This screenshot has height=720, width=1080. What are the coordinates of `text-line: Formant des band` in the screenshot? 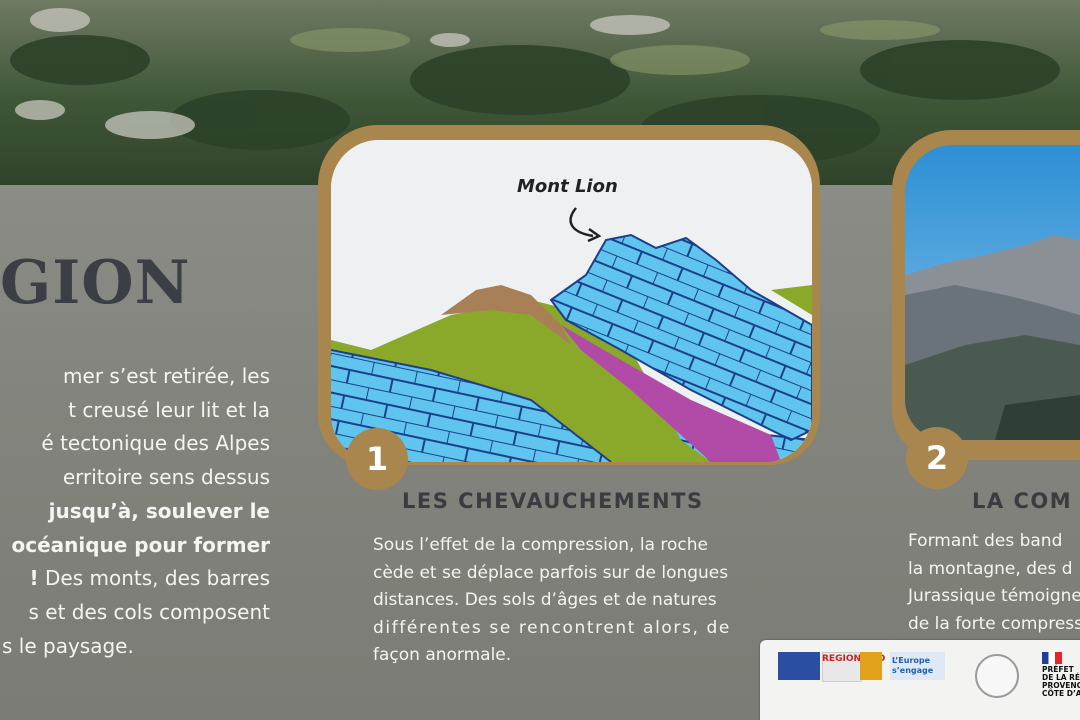 It's located at (985, 541).